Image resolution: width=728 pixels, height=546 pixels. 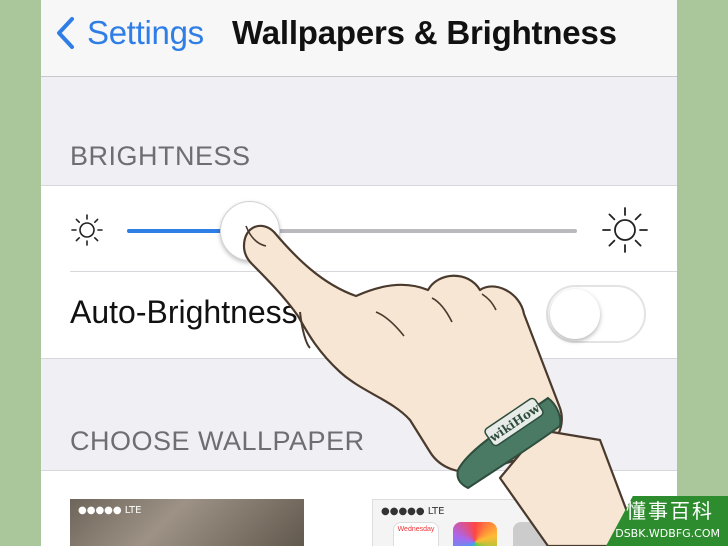 I want to click on watermark-url: DSBK.WDBFG.COM, so click(x=667, y=533).